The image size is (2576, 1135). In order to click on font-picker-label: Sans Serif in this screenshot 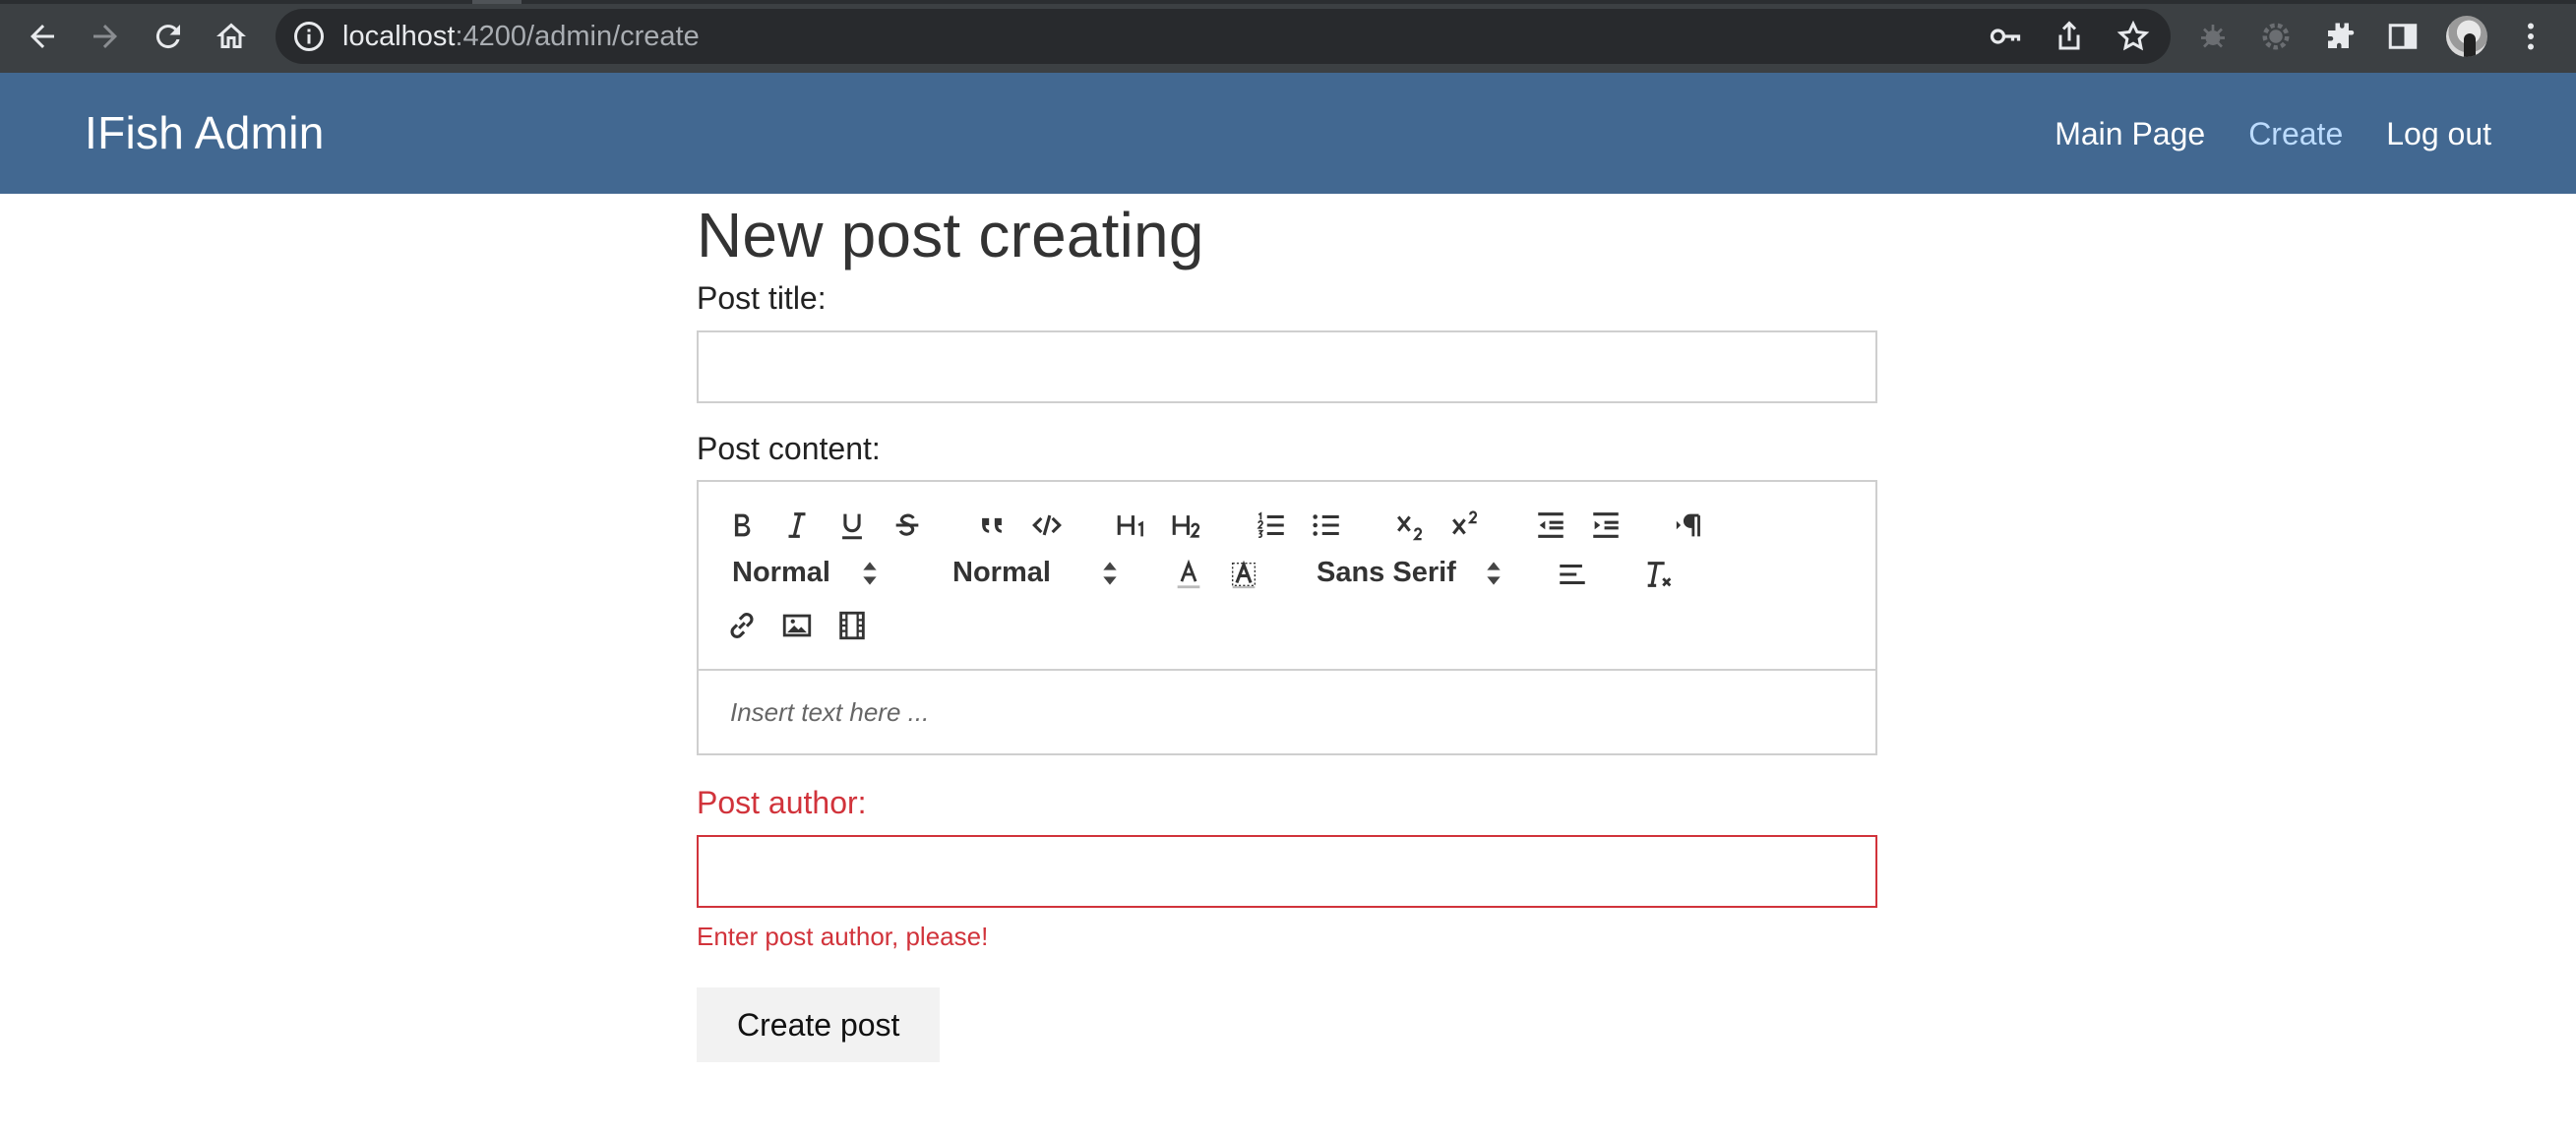, I will do `click(1386, 572)`.